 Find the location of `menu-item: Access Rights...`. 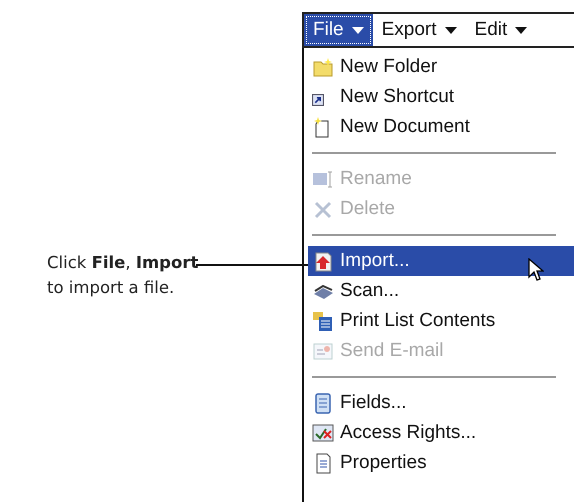

menu-item: Access Rights... is located at coordinates (441, 433).